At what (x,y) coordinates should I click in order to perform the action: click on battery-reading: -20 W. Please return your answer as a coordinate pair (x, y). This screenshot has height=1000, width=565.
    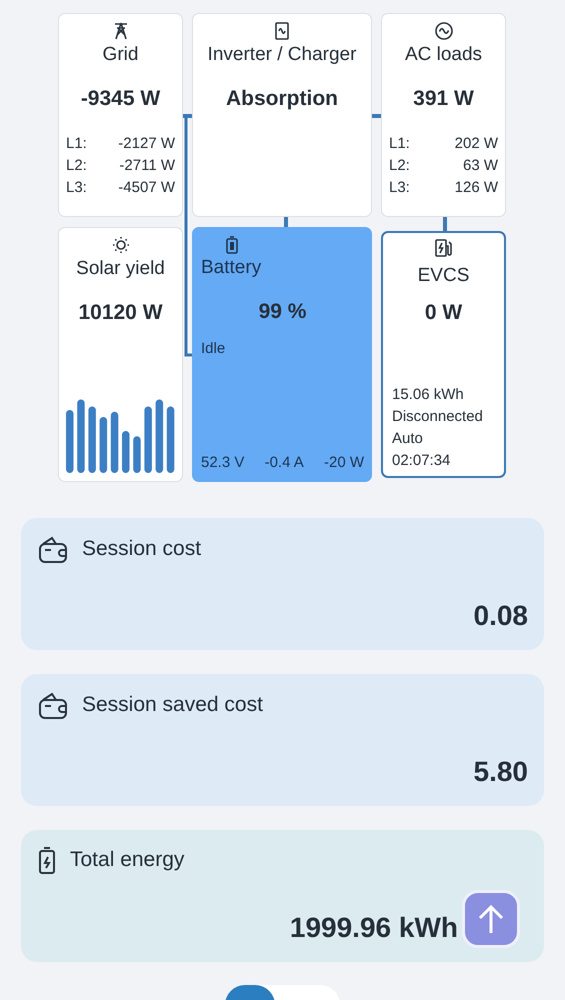
    Looking at the image, I should click on (344, 462).